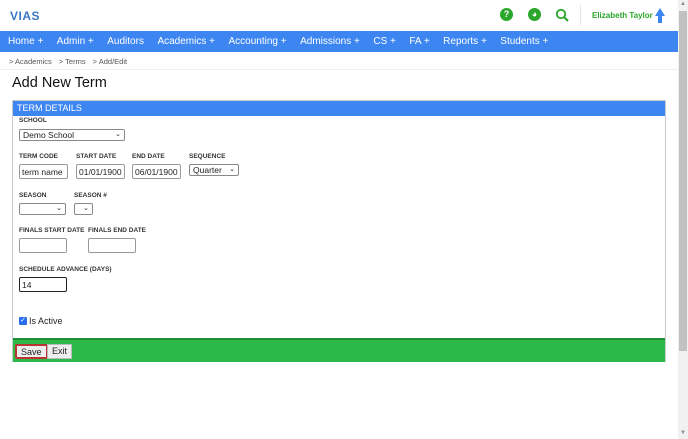 This screenshot has width=688, height=439. I want to click on nav-academics: Academics +, so click(186, 41).